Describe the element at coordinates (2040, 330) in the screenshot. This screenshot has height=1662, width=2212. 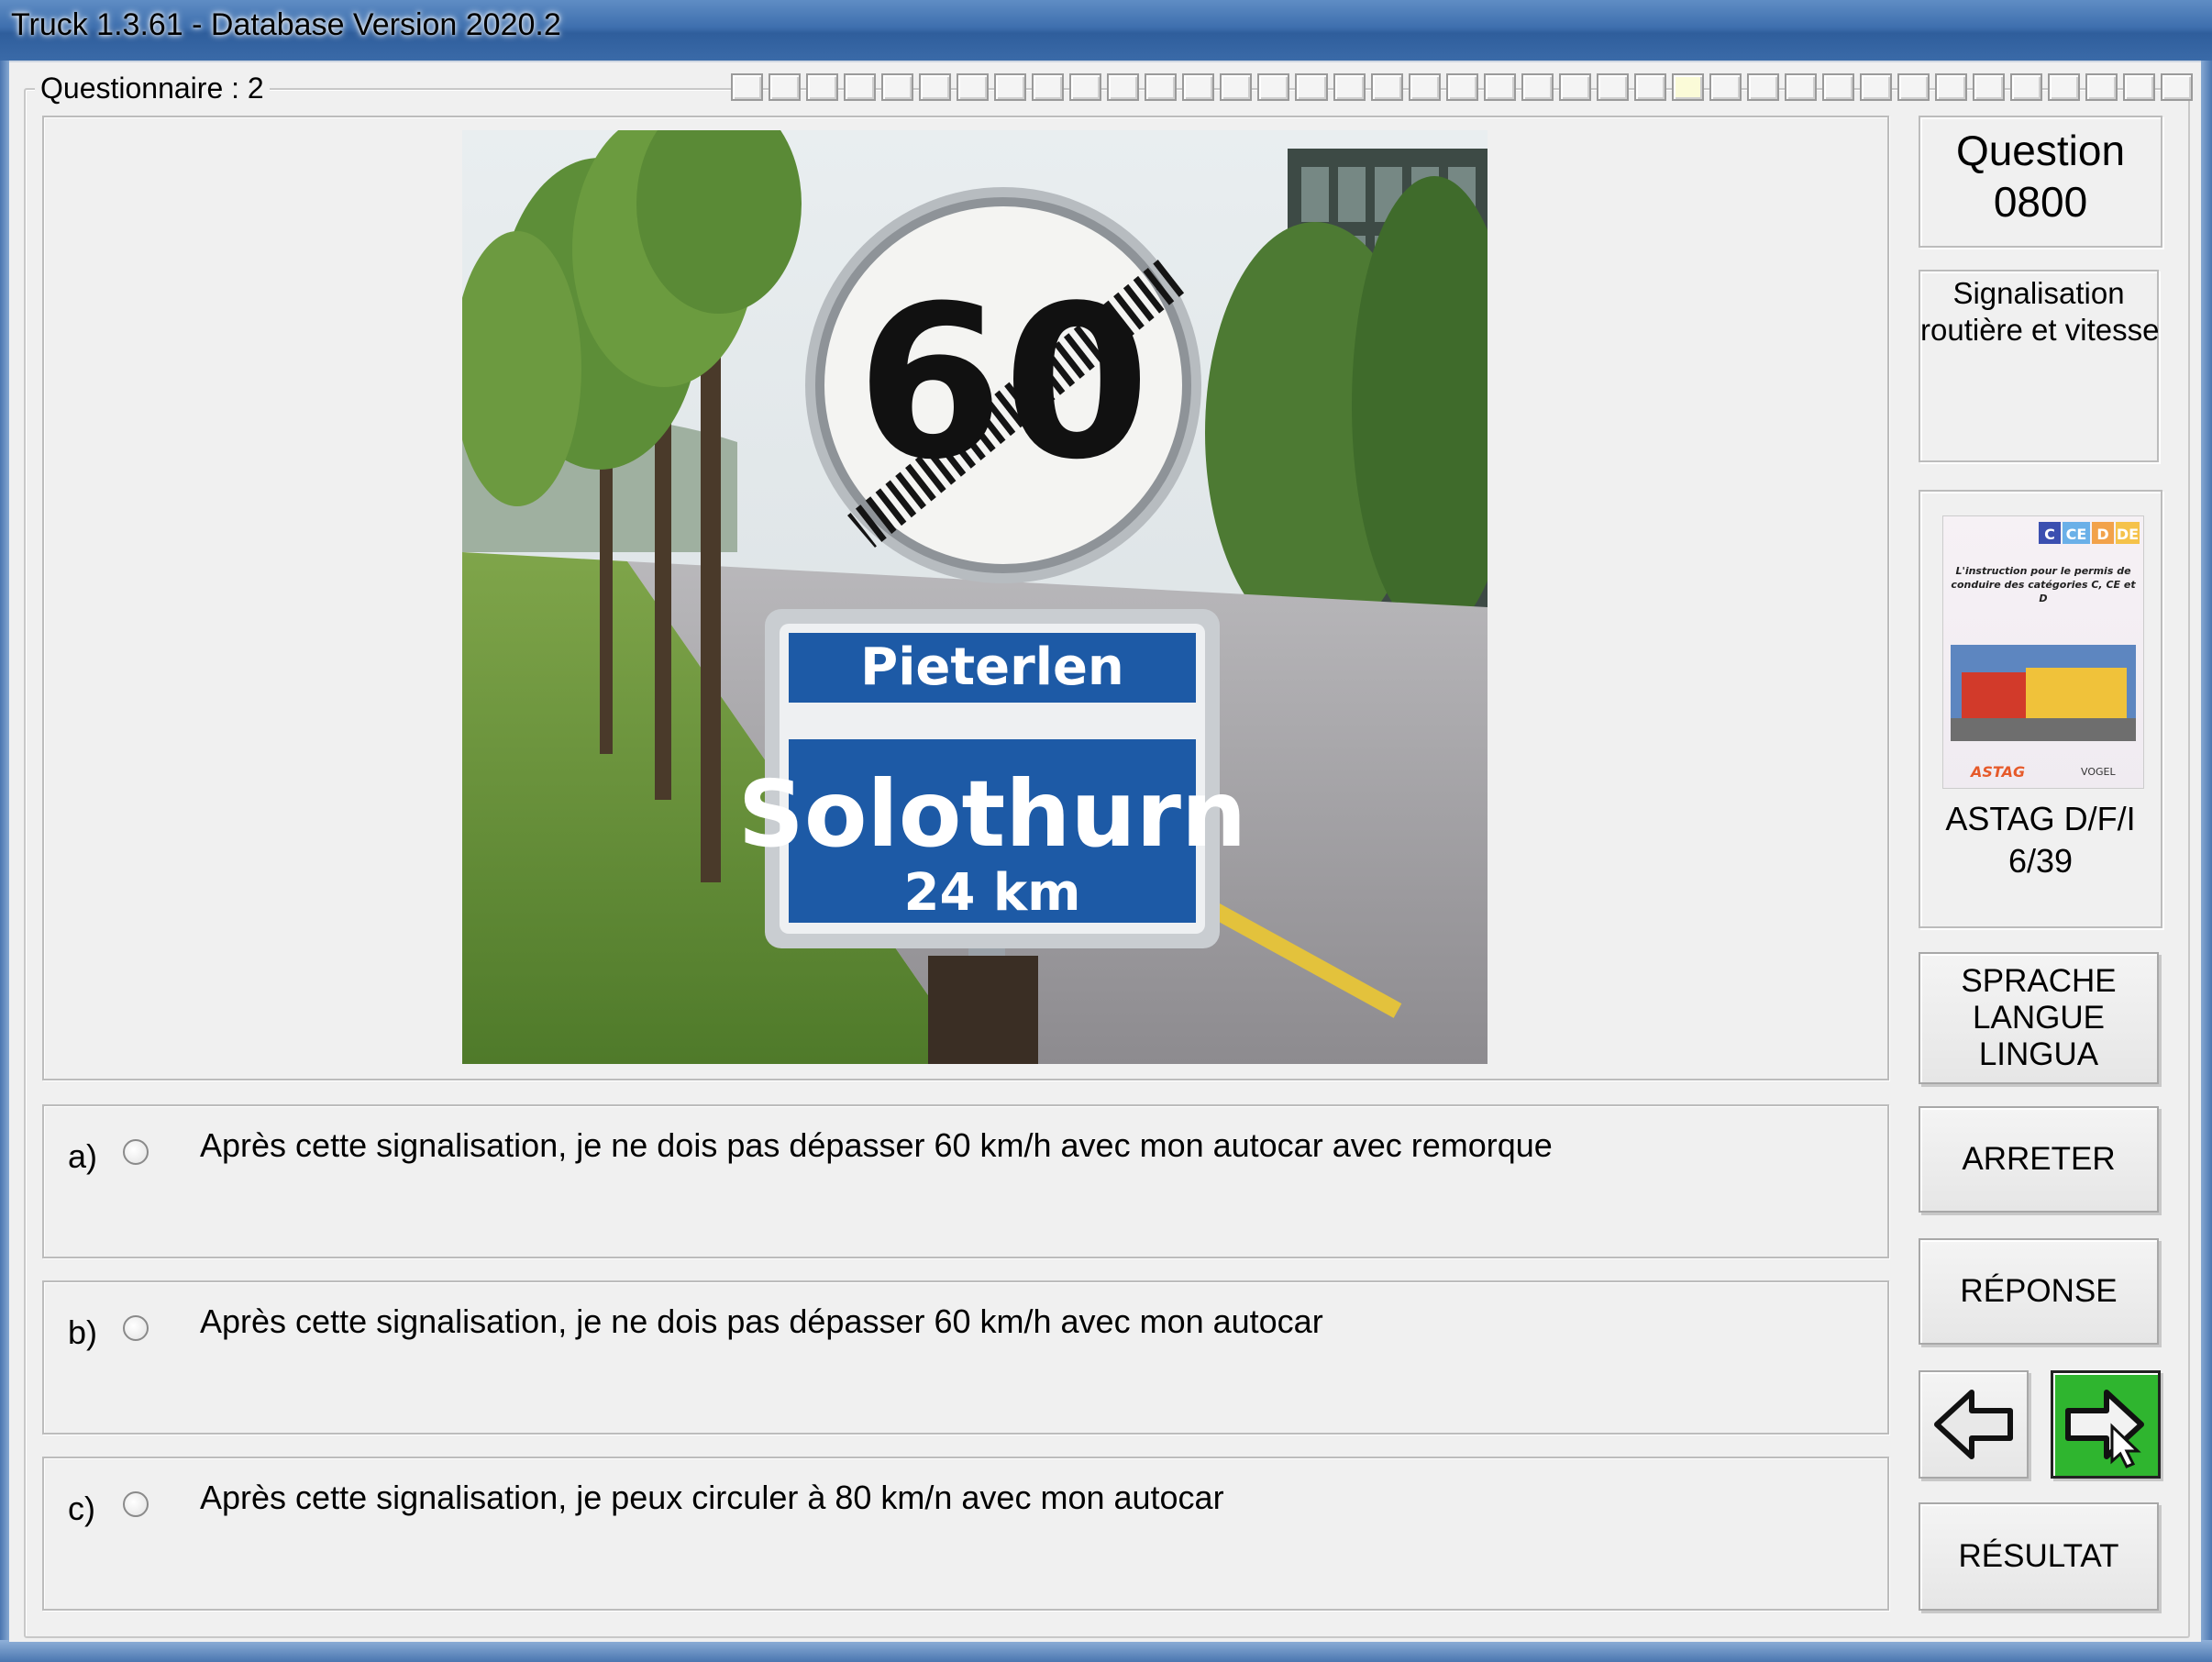
I see `category-line2: routière et vitesse` at that location.